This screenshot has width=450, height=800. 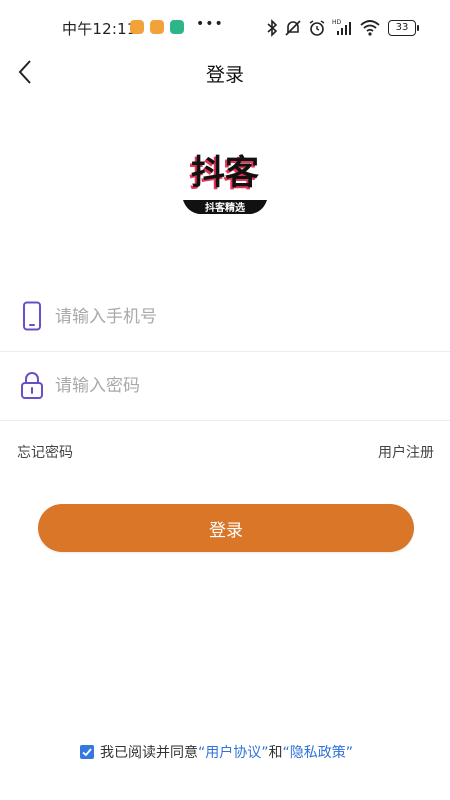 I want to click on forgot-password-link: 忘记密码, so click(x=45, y=452).